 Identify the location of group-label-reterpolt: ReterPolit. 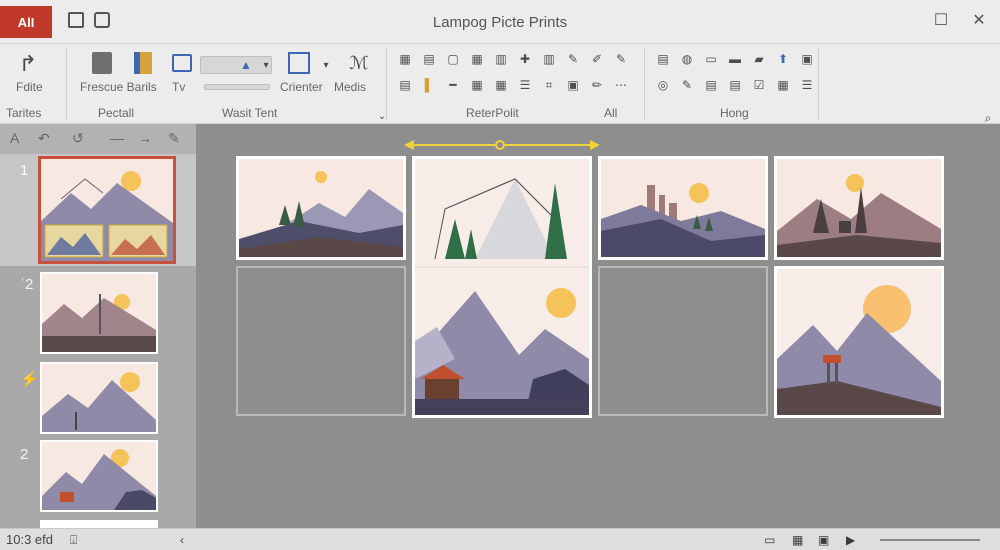
(492, 113).